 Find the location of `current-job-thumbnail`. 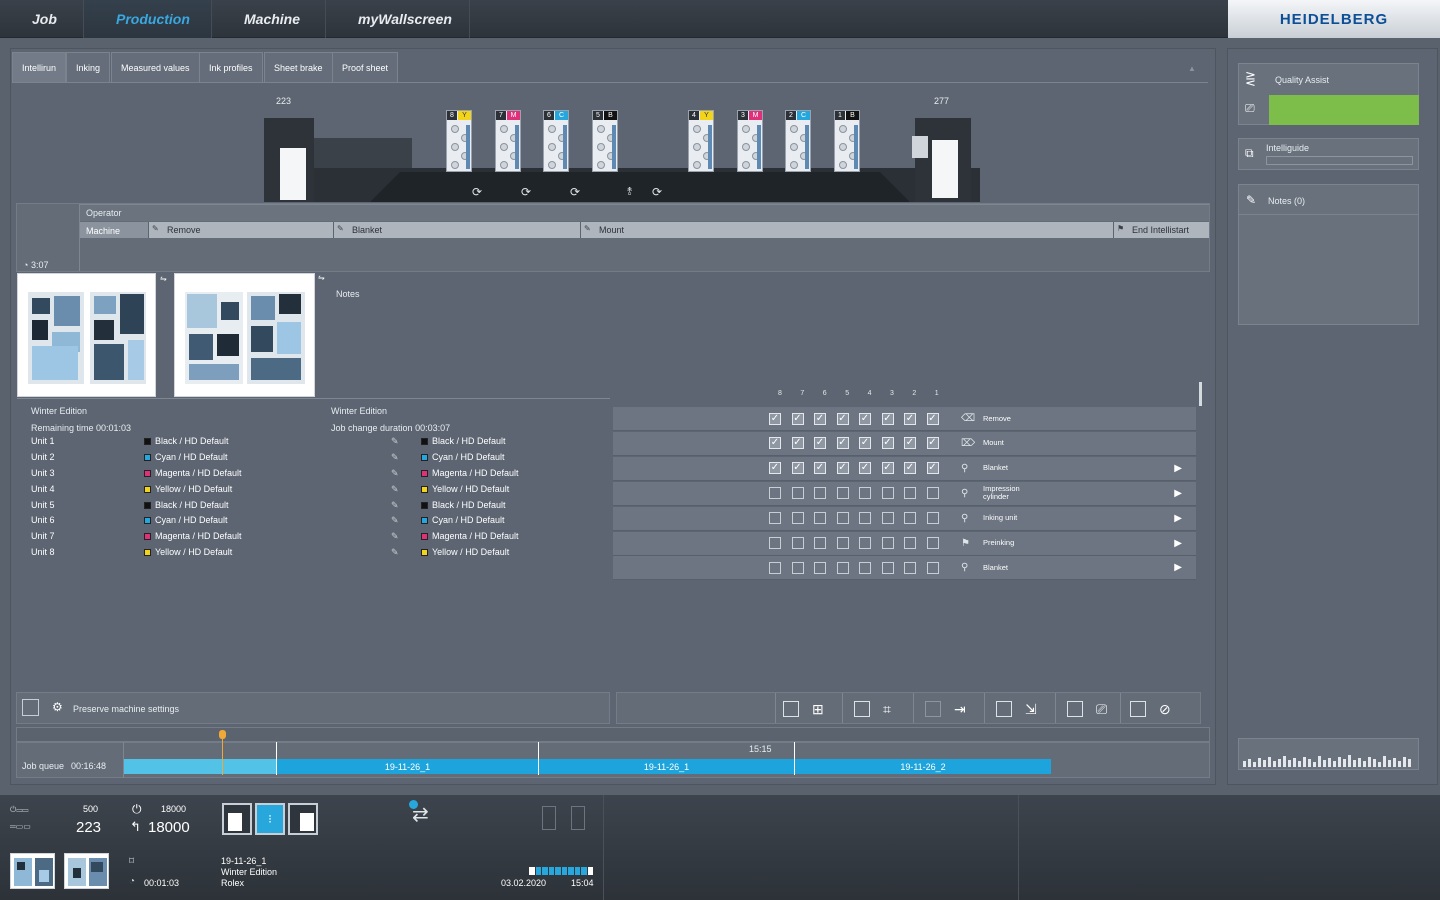

current-job-thumbnail is located at coordinates (86, 335).